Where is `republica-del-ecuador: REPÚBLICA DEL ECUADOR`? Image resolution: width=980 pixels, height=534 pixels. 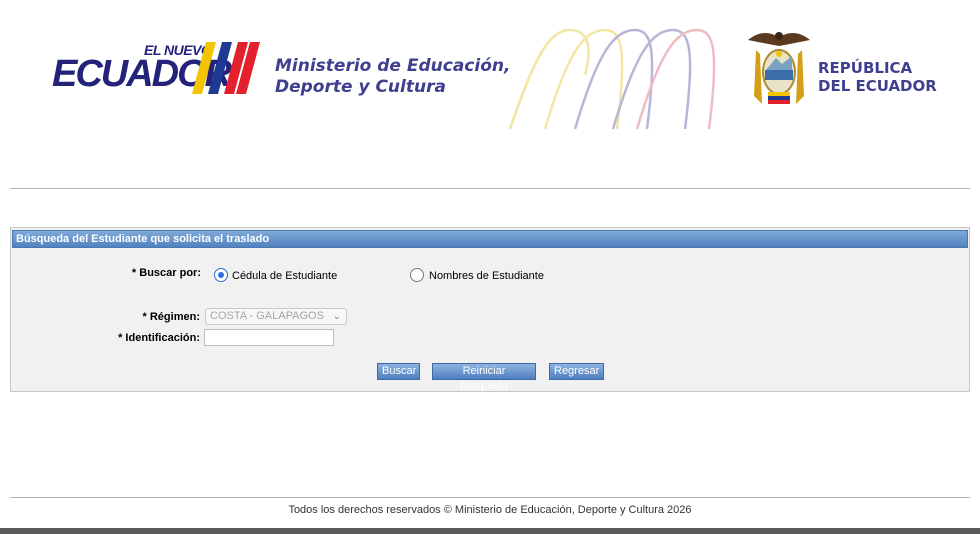
republica-del-ecuador: REPÚBLICA DEL ECUADOR is located at coordinates (877, 77).